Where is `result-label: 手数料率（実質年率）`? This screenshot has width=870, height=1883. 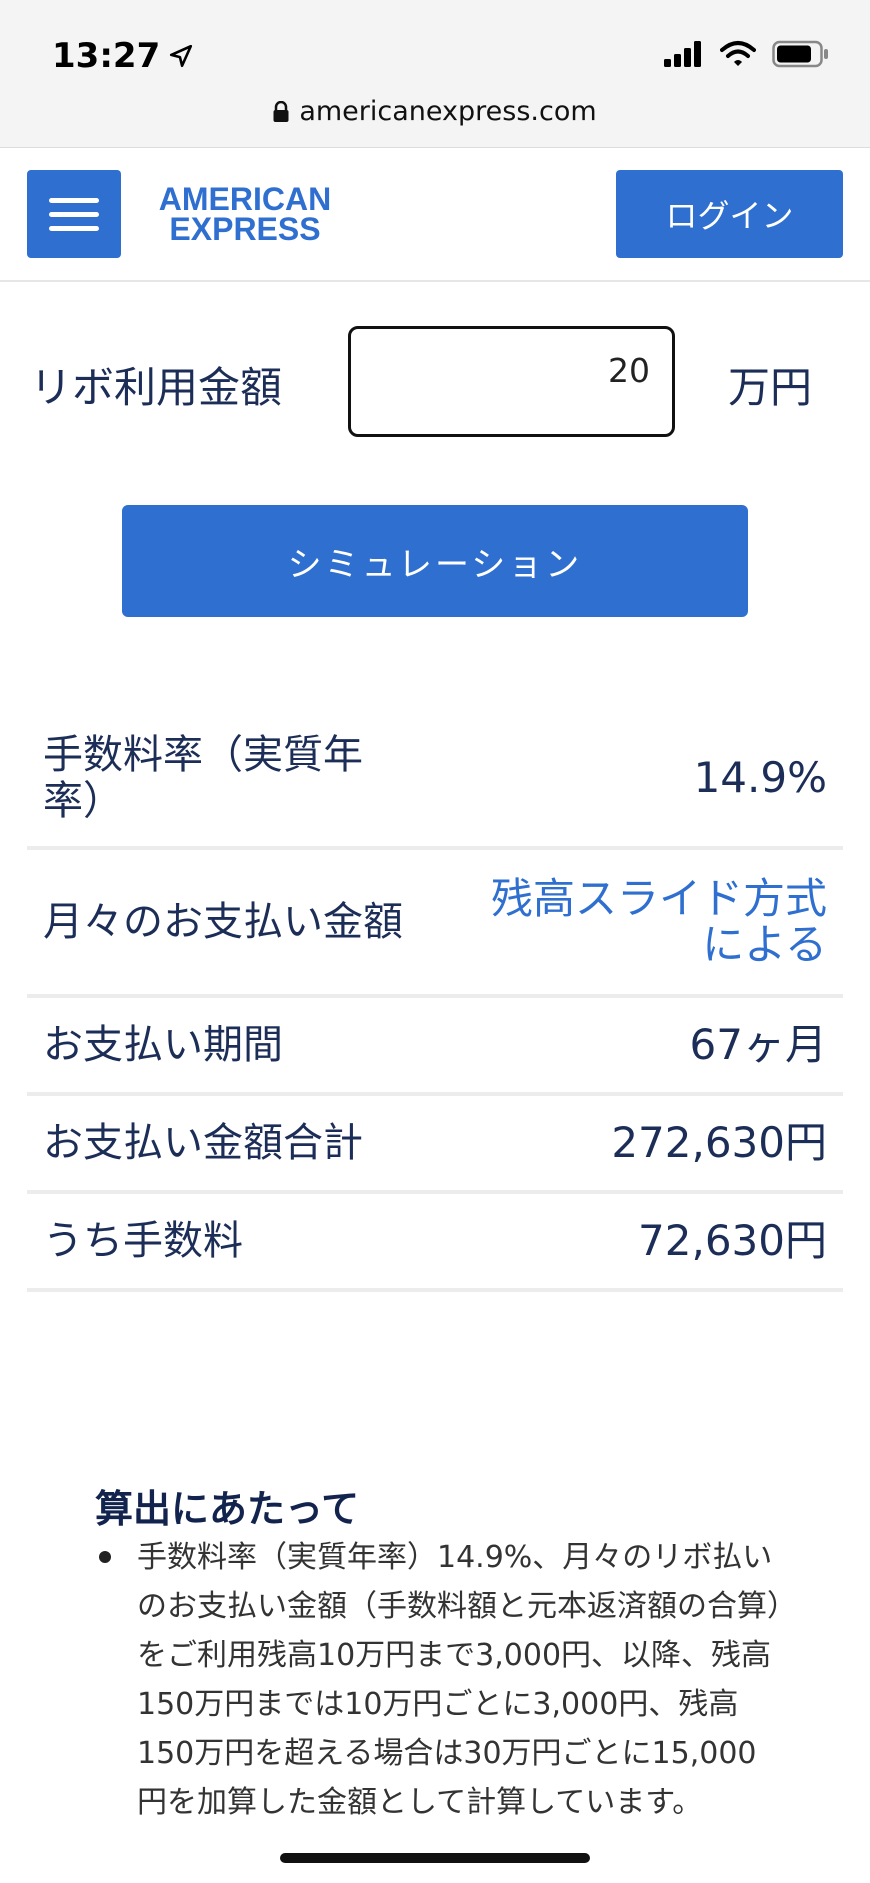
result-label: 手数料率（実質年率） is located at coordinates (203, 778).